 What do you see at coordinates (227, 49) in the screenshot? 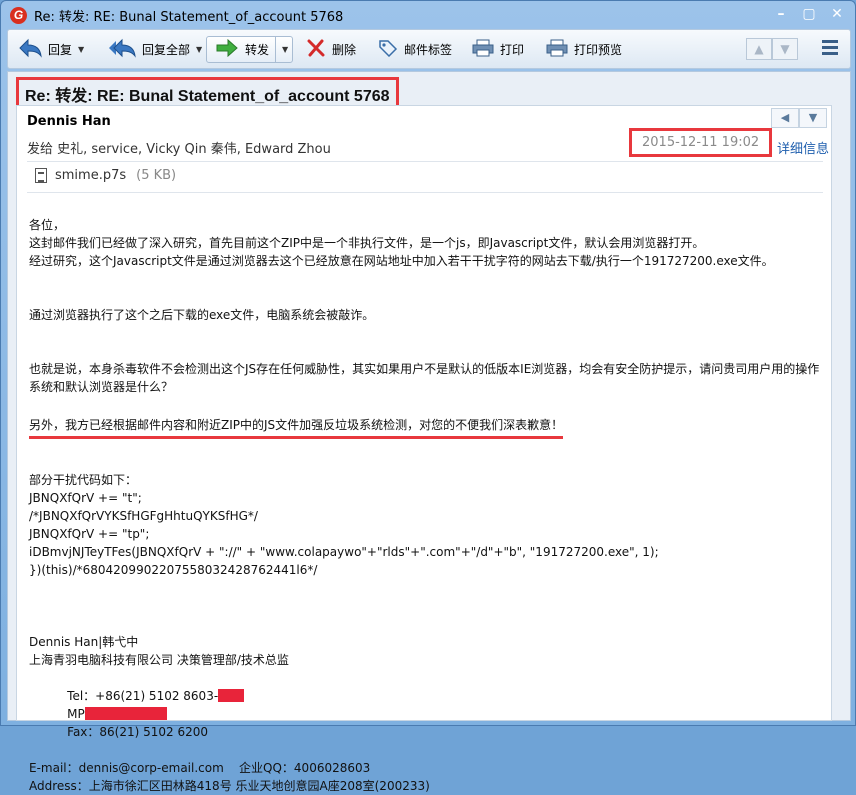
I see `forward-arrow-icon` at bounding box center [227, 49].